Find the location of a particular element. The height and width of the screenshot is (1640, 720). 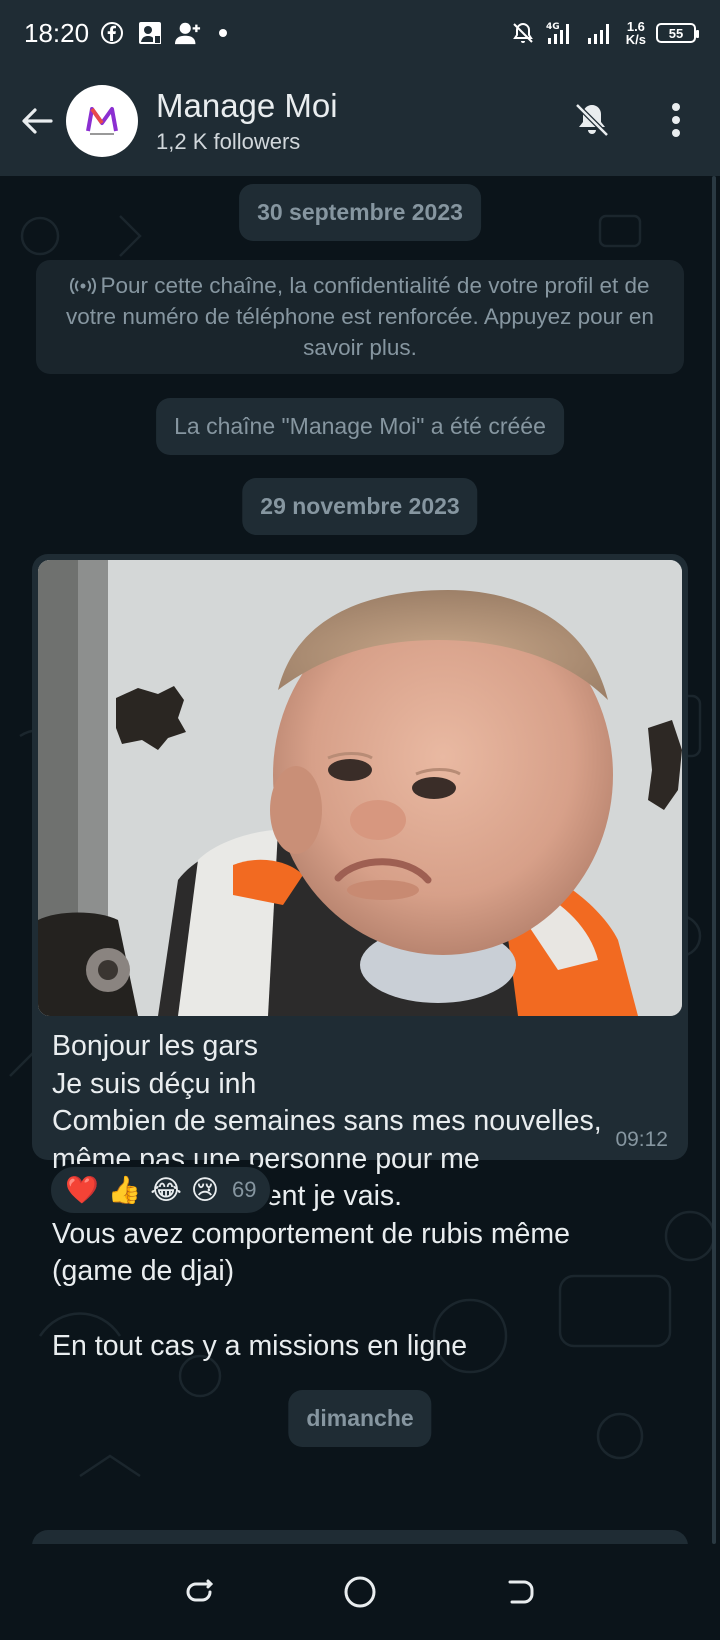

home-circle-icon is located at coordinates (360, 1592).